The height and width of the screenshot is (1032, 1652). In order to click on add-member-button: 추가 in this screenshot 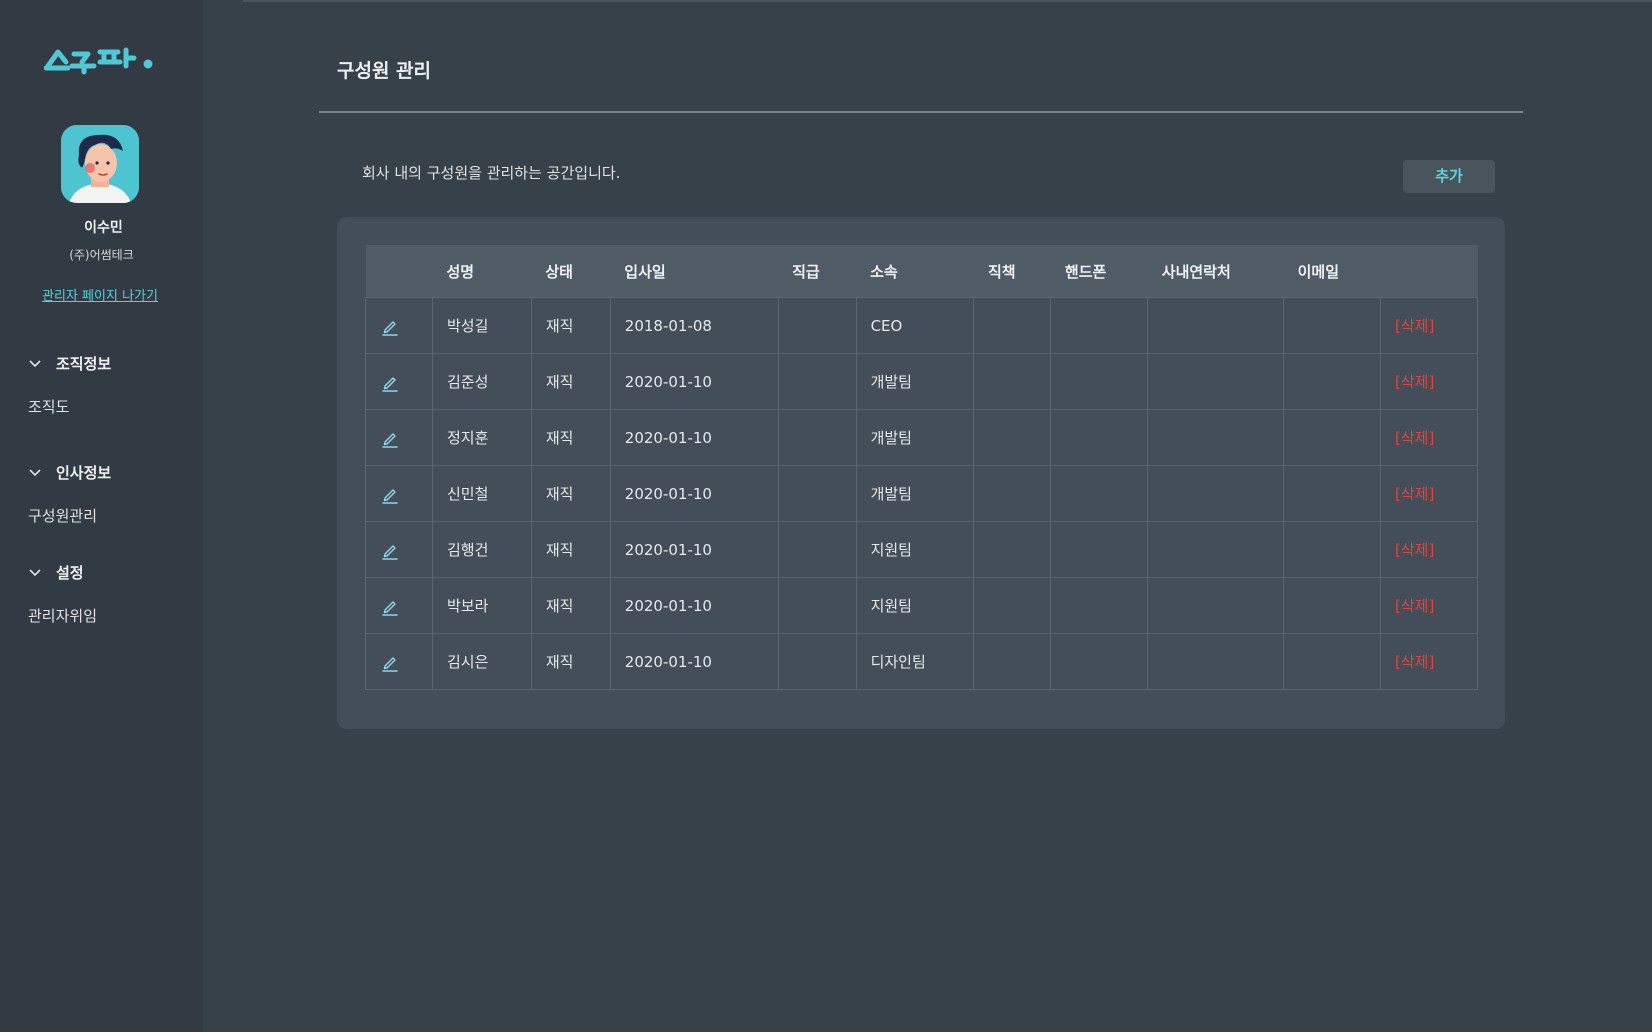, I will do `click(1449, 176)`.